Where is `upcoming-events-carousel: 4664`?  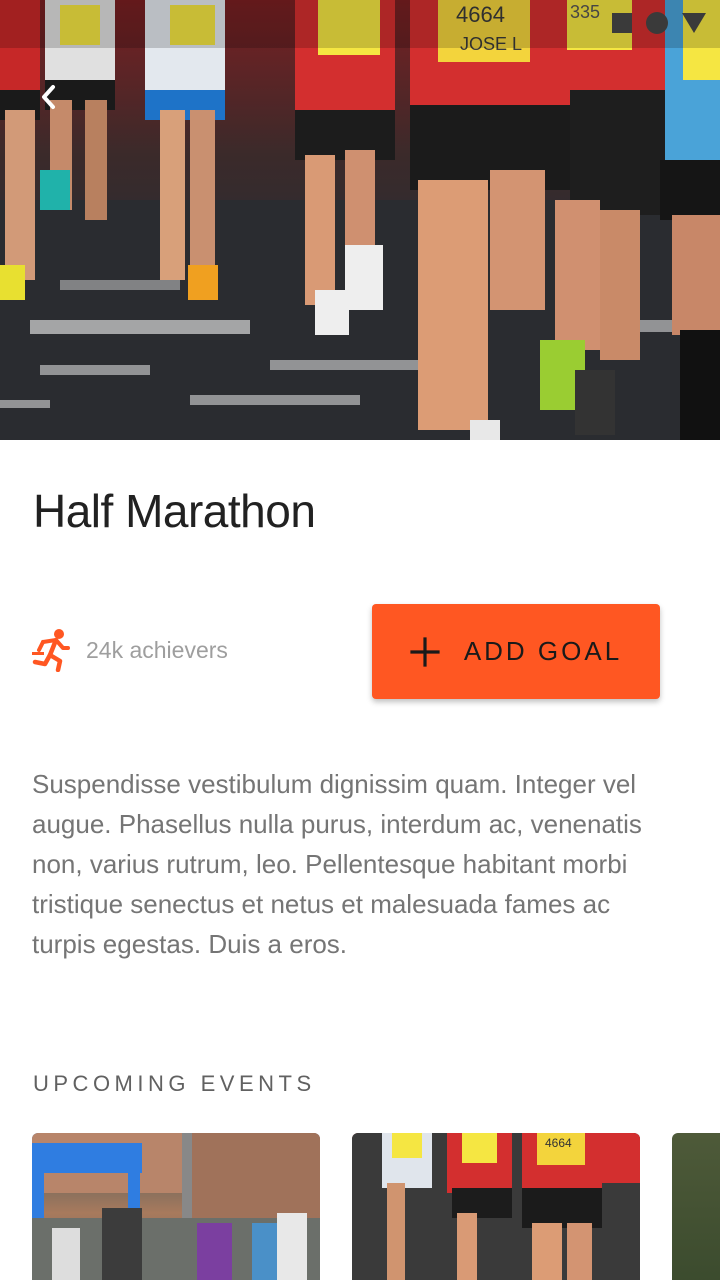
upcoming-events-carousel: 4664 is located at coordinates (376, 1206).